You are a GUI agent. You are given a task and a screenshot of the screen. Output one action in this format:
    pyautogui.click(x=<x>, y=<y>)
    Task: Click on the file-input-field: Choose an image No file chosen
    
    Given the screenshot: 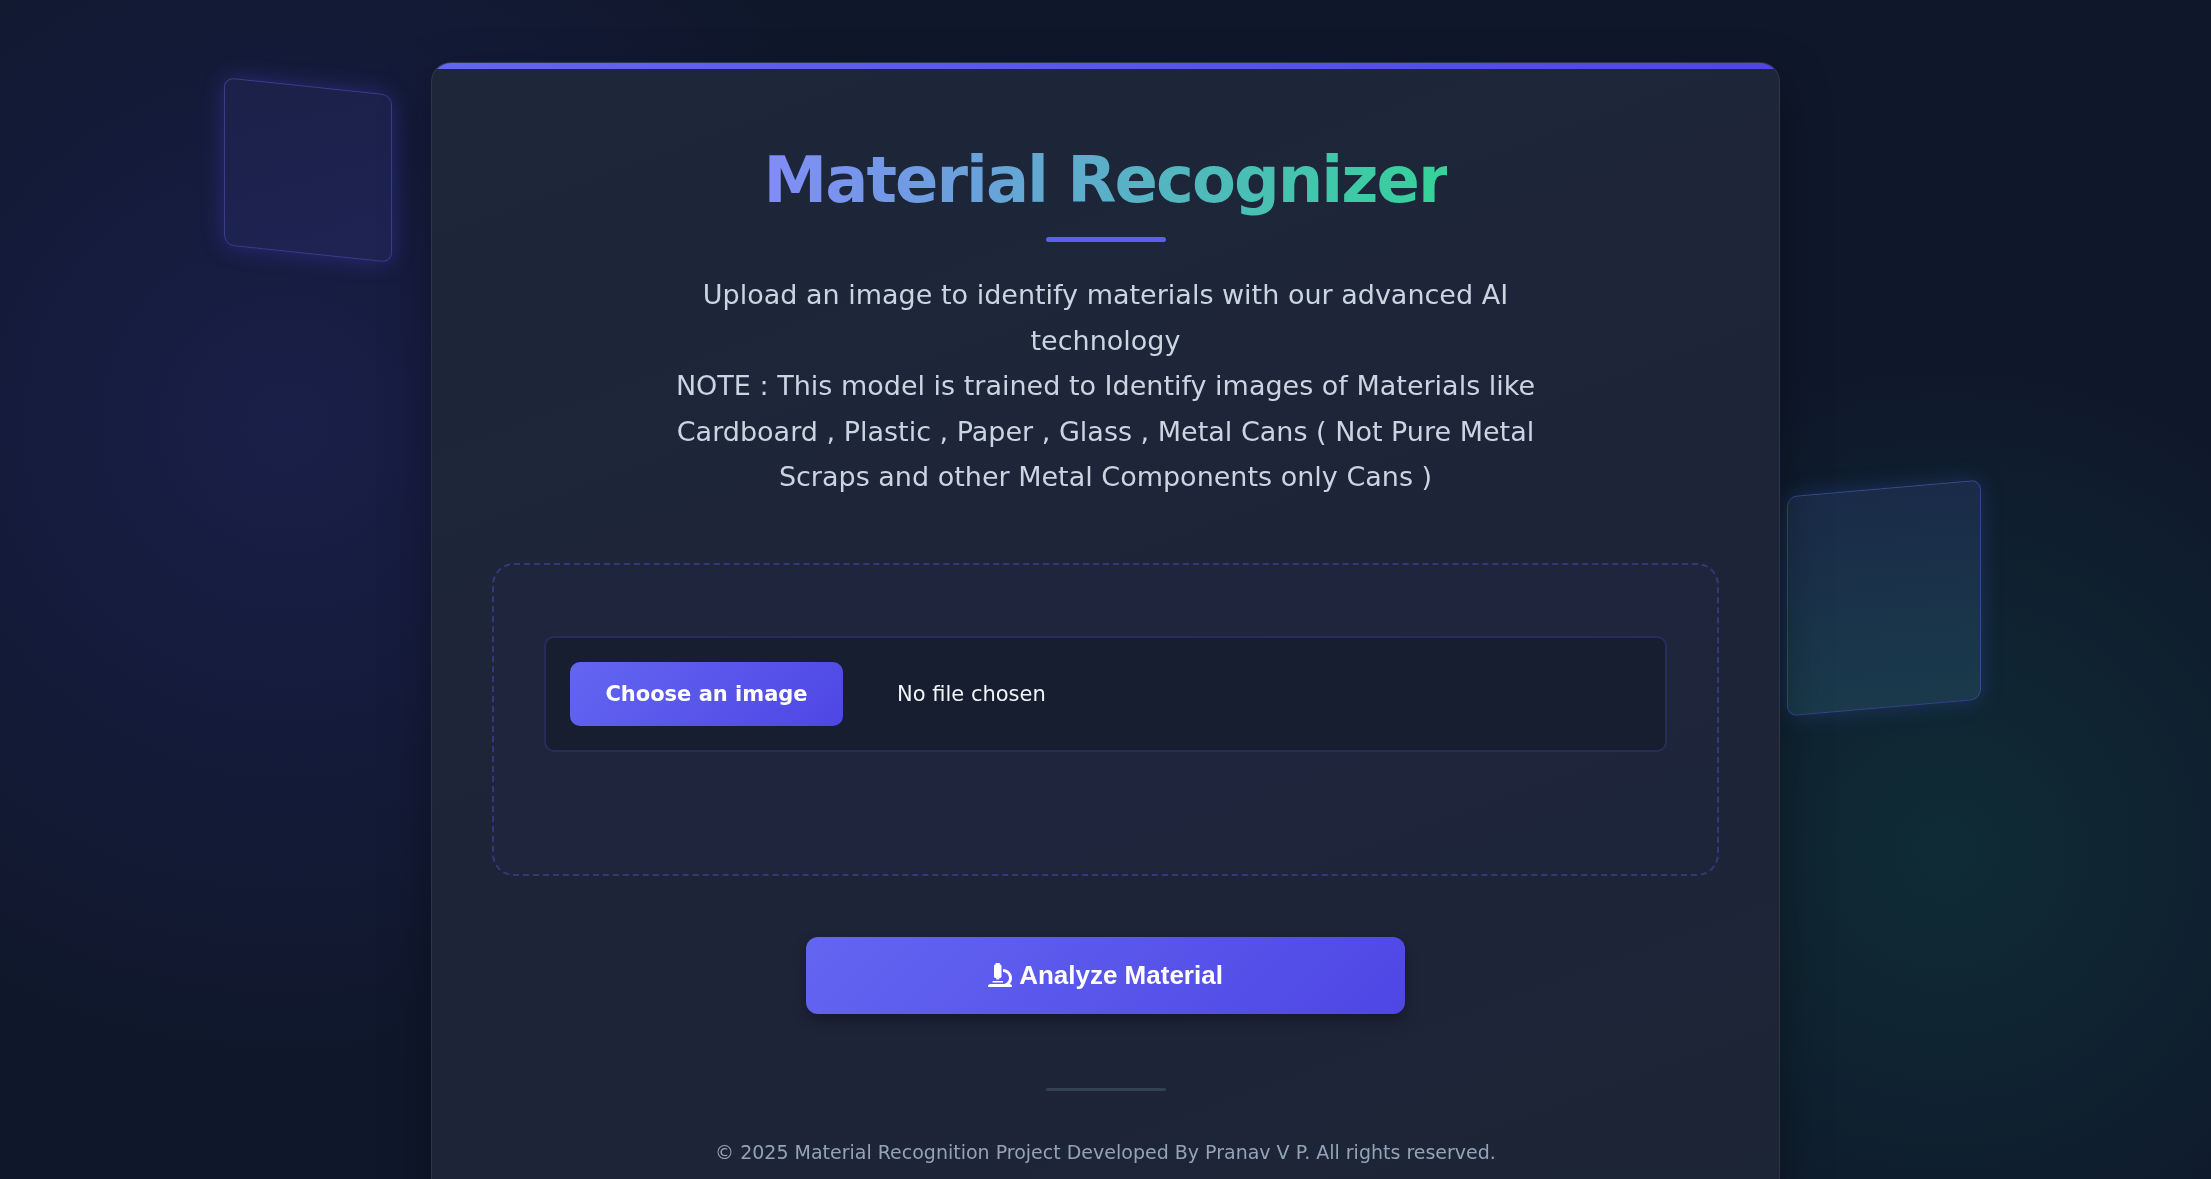 What is the action you would take?
    pyautogui.click(x=1105, y=693)
    